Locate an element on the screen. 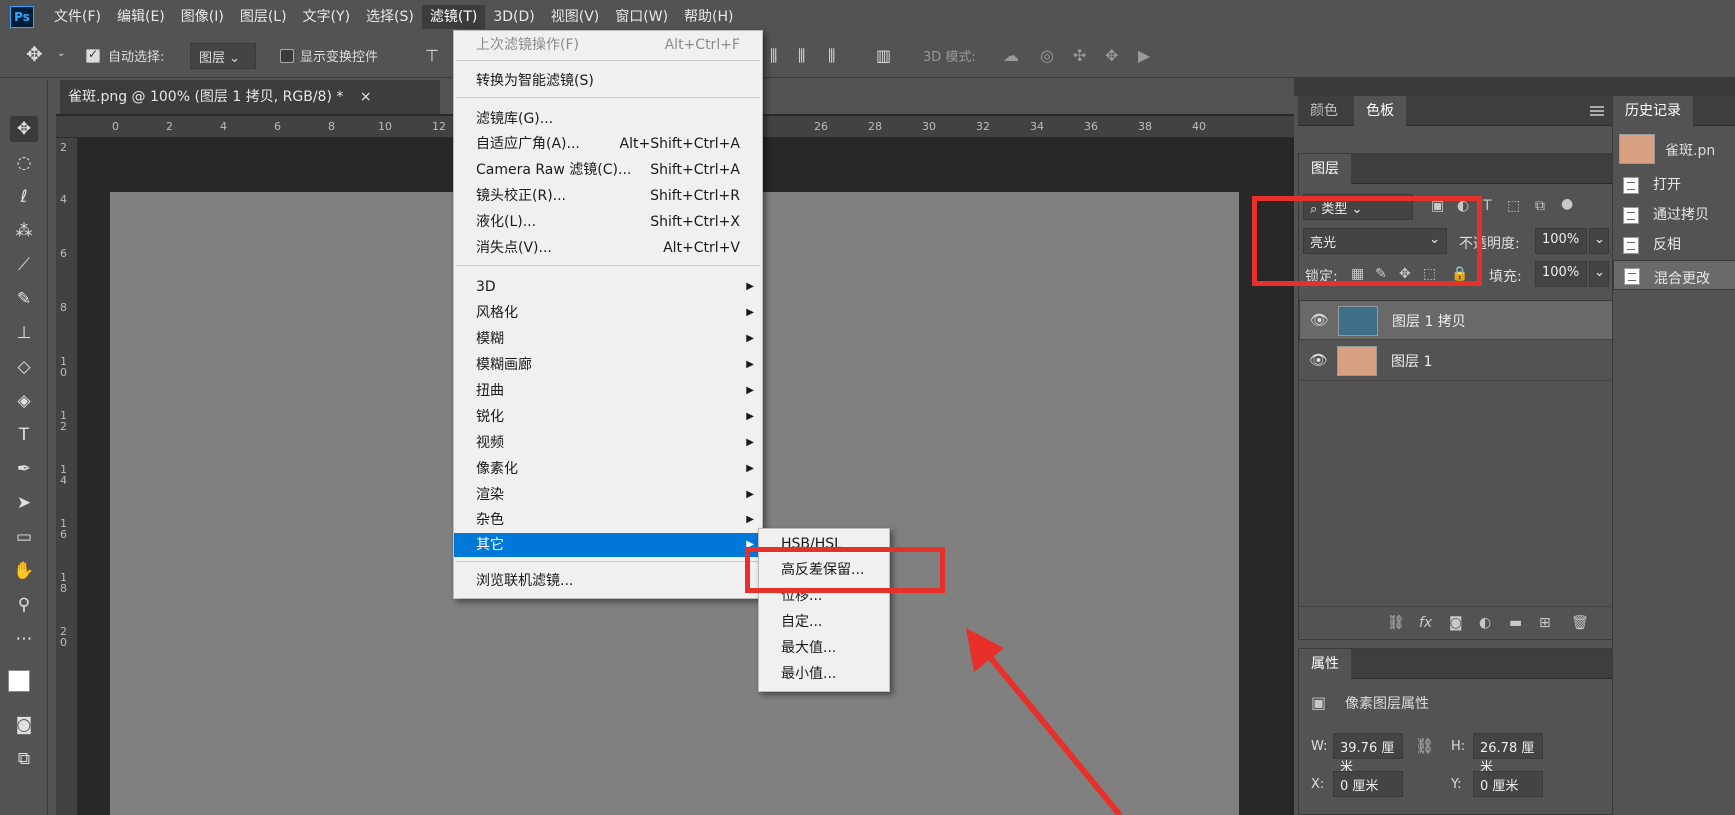 The height and width of the screenshot is (815, 1735). 3d-orbit-icon: ☁ is located at coordinates (1011, 55).